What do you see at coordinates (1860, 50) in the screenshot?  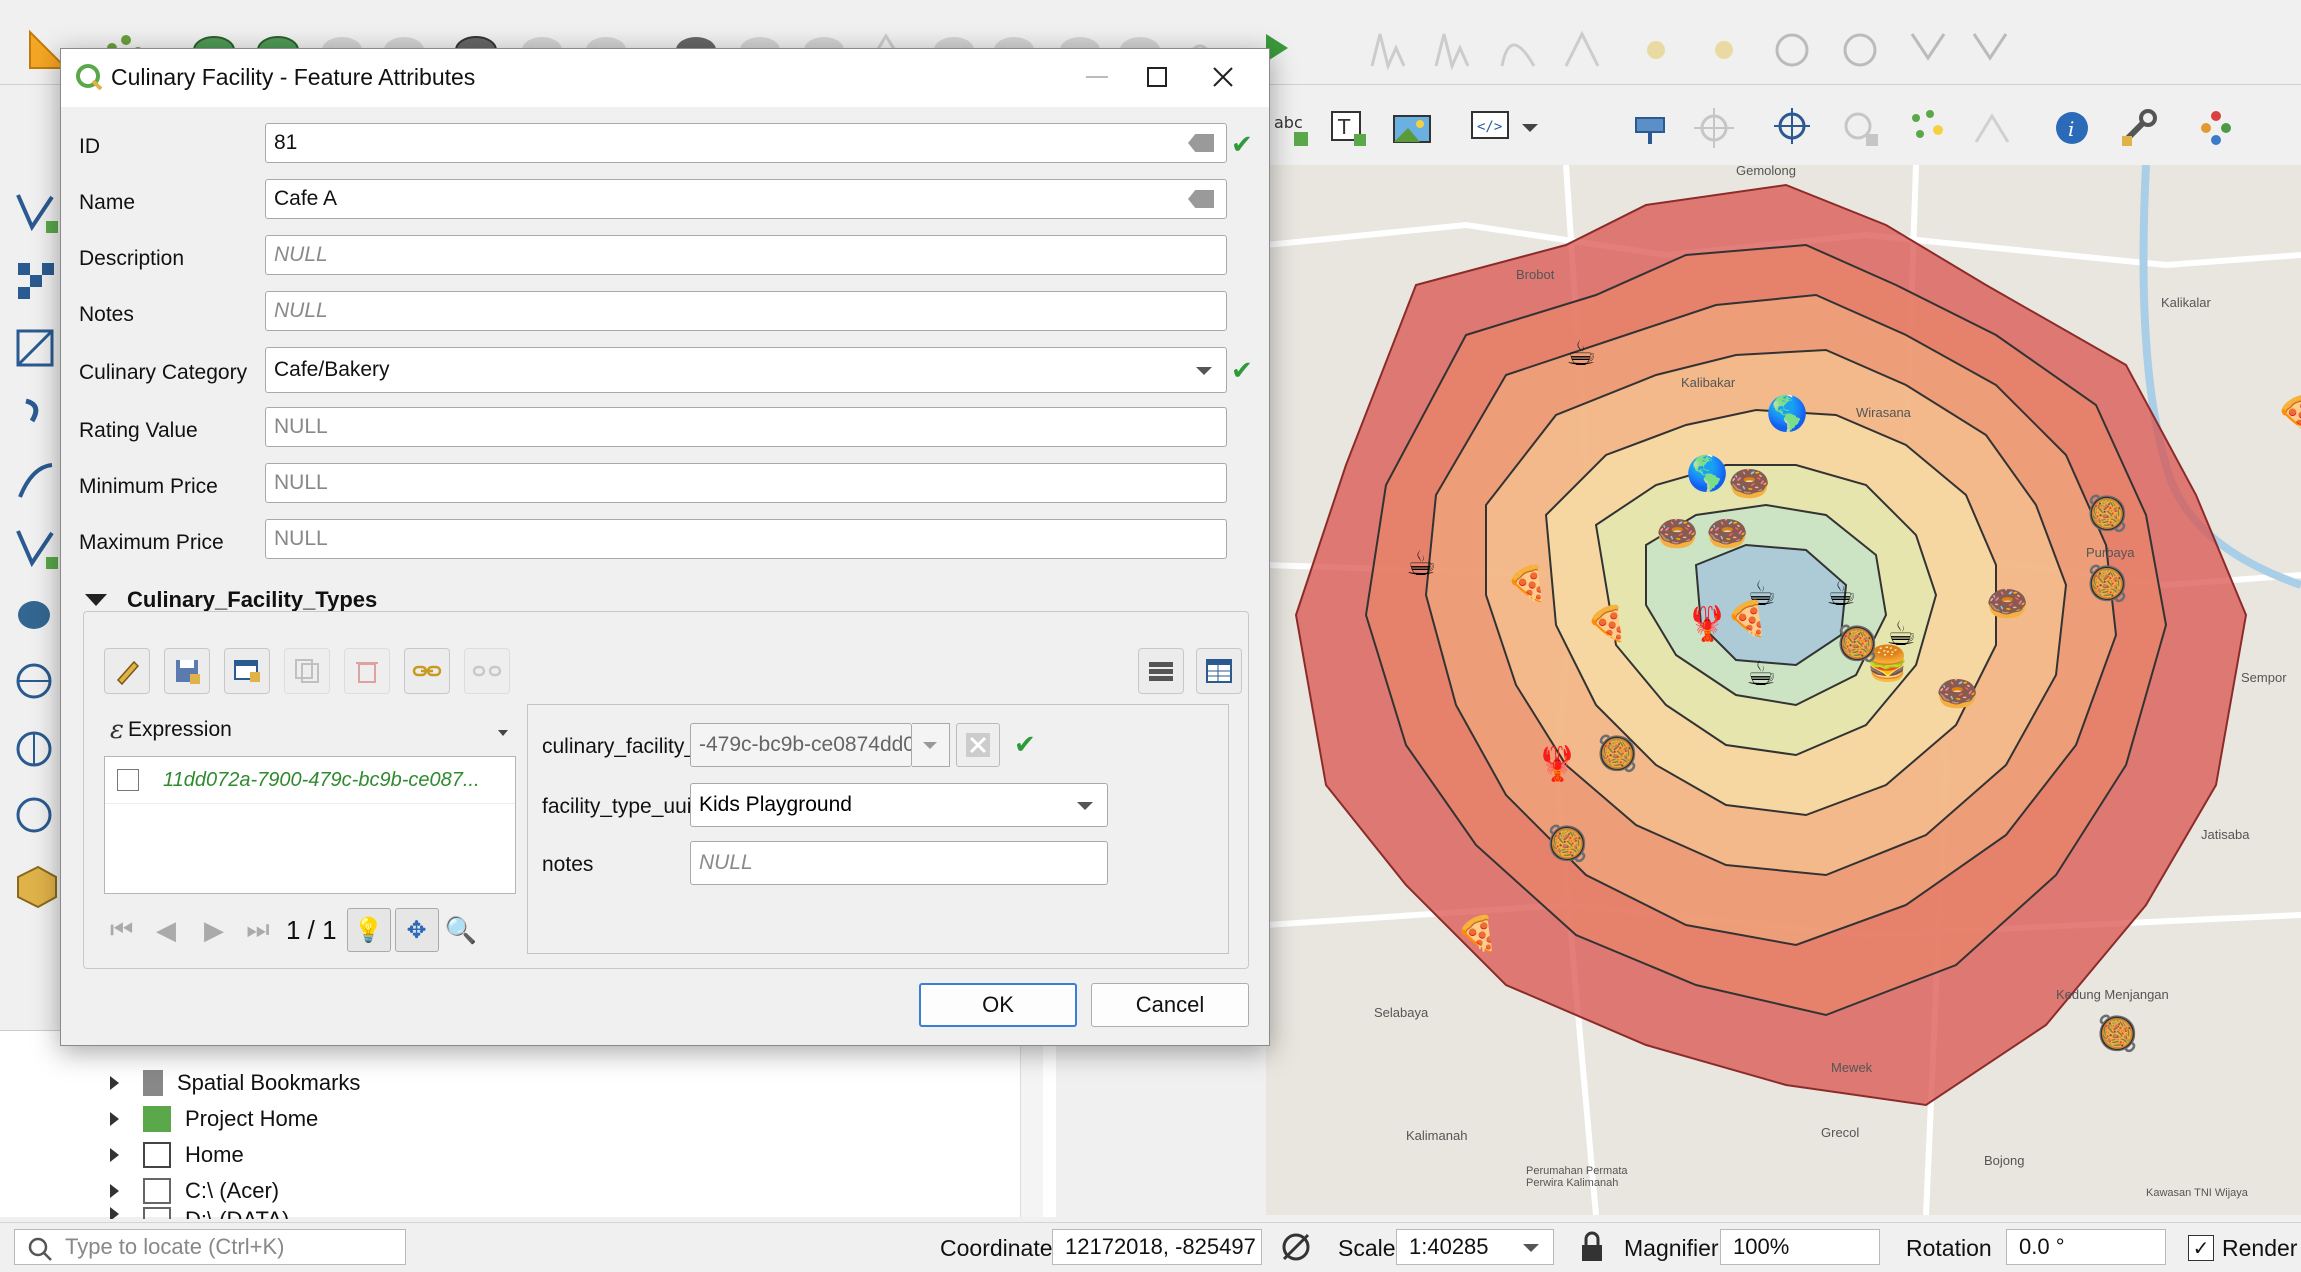 I see `globe-alt-icon` at bounding box center [1860, 50].